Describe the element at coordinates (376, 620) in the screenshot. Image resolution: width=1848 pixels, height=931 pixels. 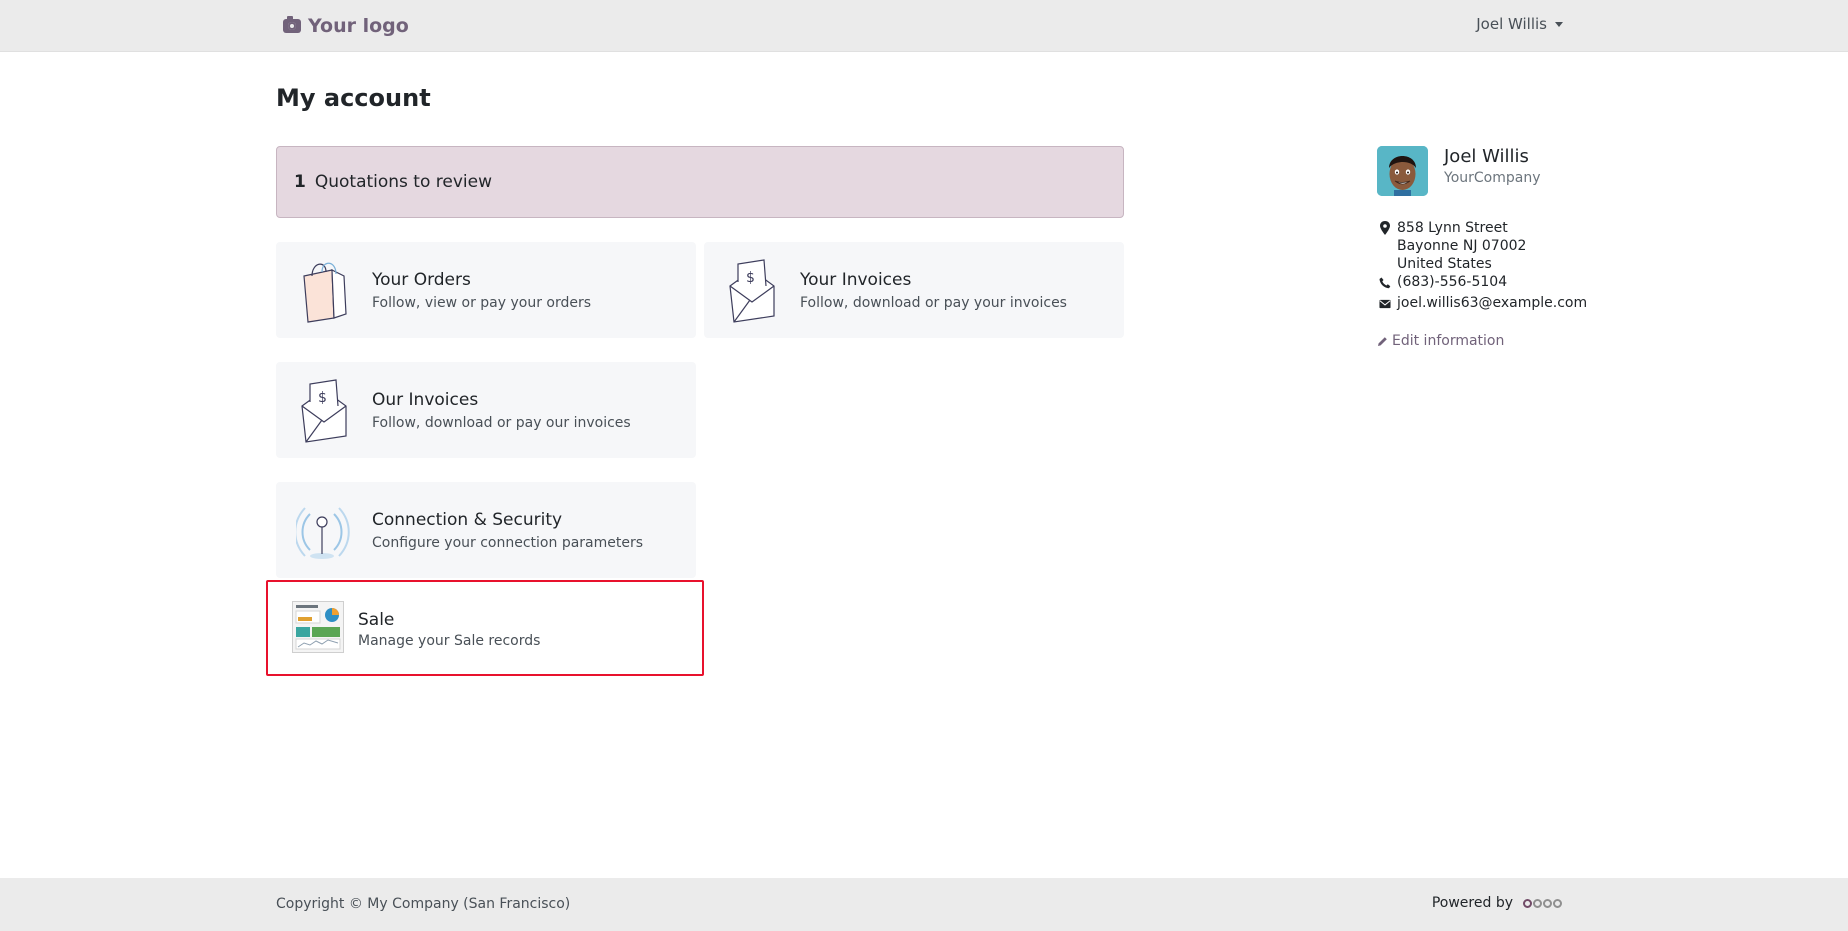
I see `card-title: Sale` at that location.